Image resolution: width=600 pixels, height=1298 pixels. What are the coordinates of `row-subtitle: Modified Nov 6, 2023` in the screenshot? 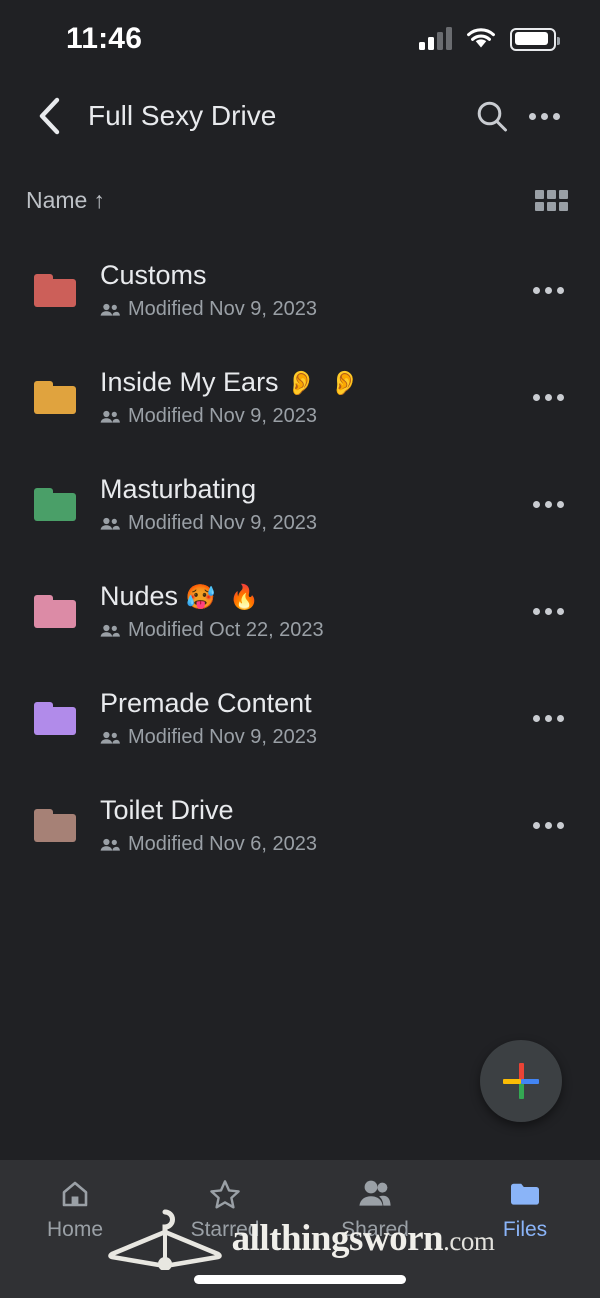 It's located at (310, 844).